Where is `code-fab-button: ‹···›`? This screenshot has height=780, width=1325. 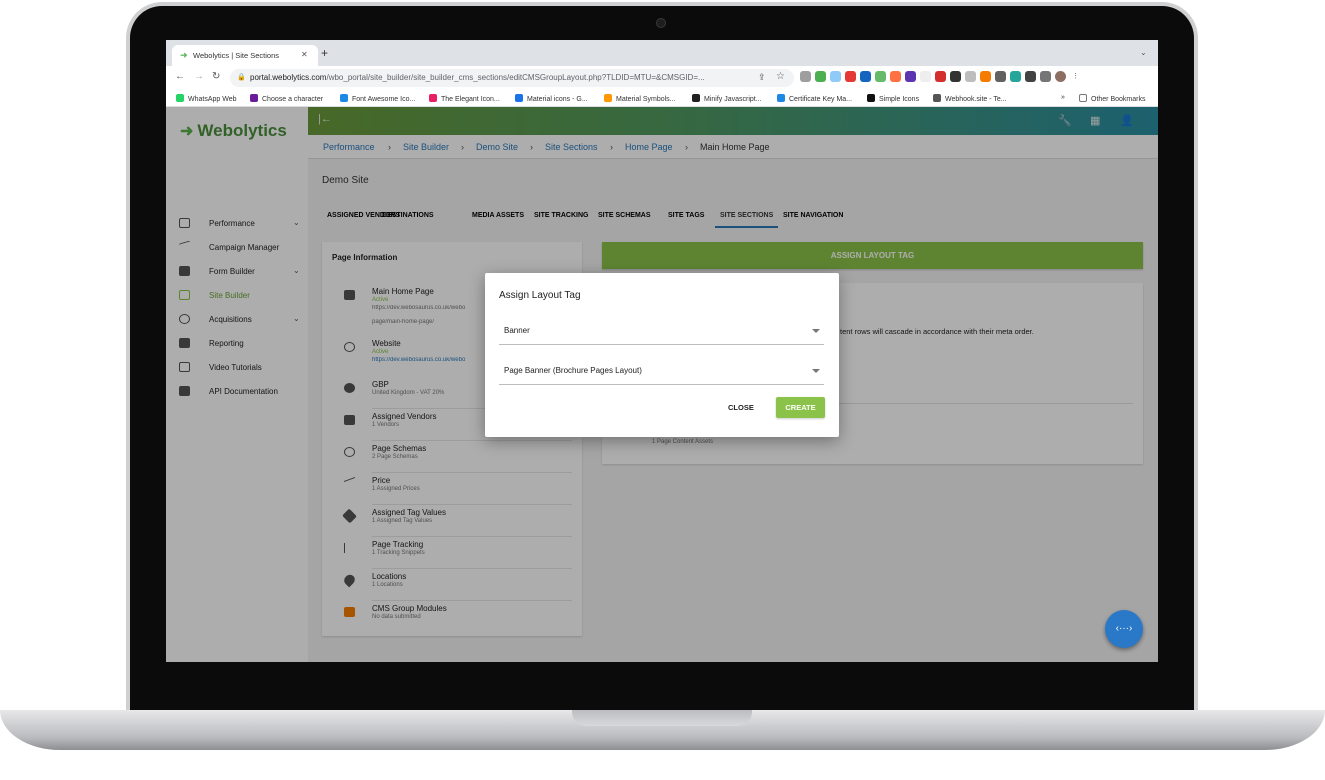 code-fab-button: ‹···› is located at coordinates (1124, 629).